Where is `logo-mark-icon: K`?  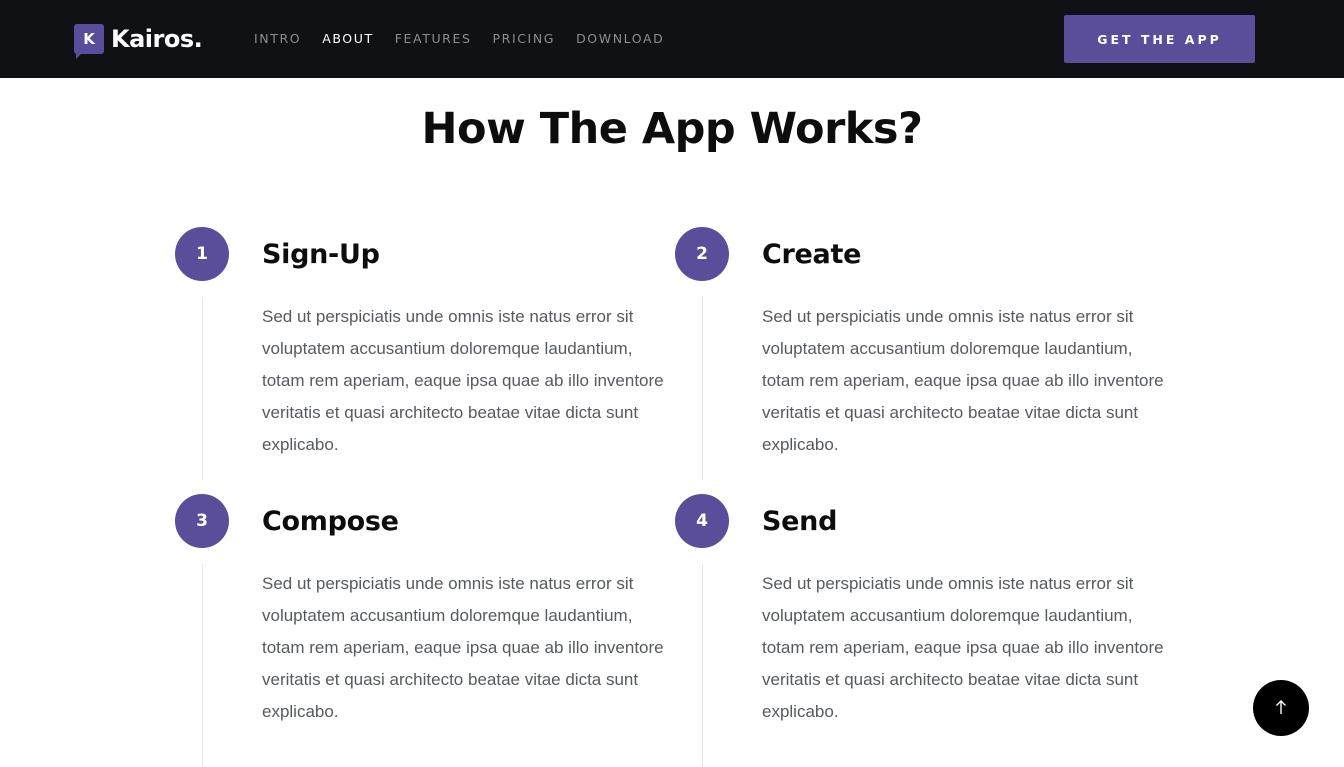
logo-mark-icon: K is located at coordinates (89, 41).